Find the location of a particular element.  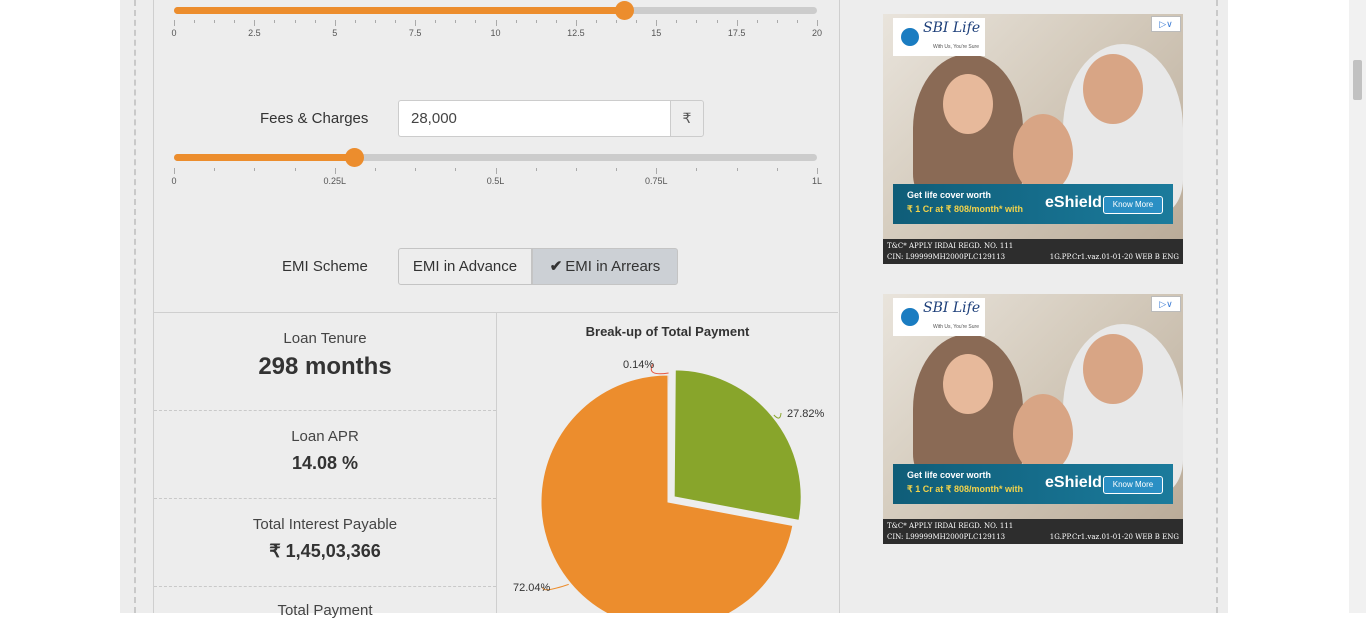

slider-tick-label: 1L is located at coordinates (817, 181).